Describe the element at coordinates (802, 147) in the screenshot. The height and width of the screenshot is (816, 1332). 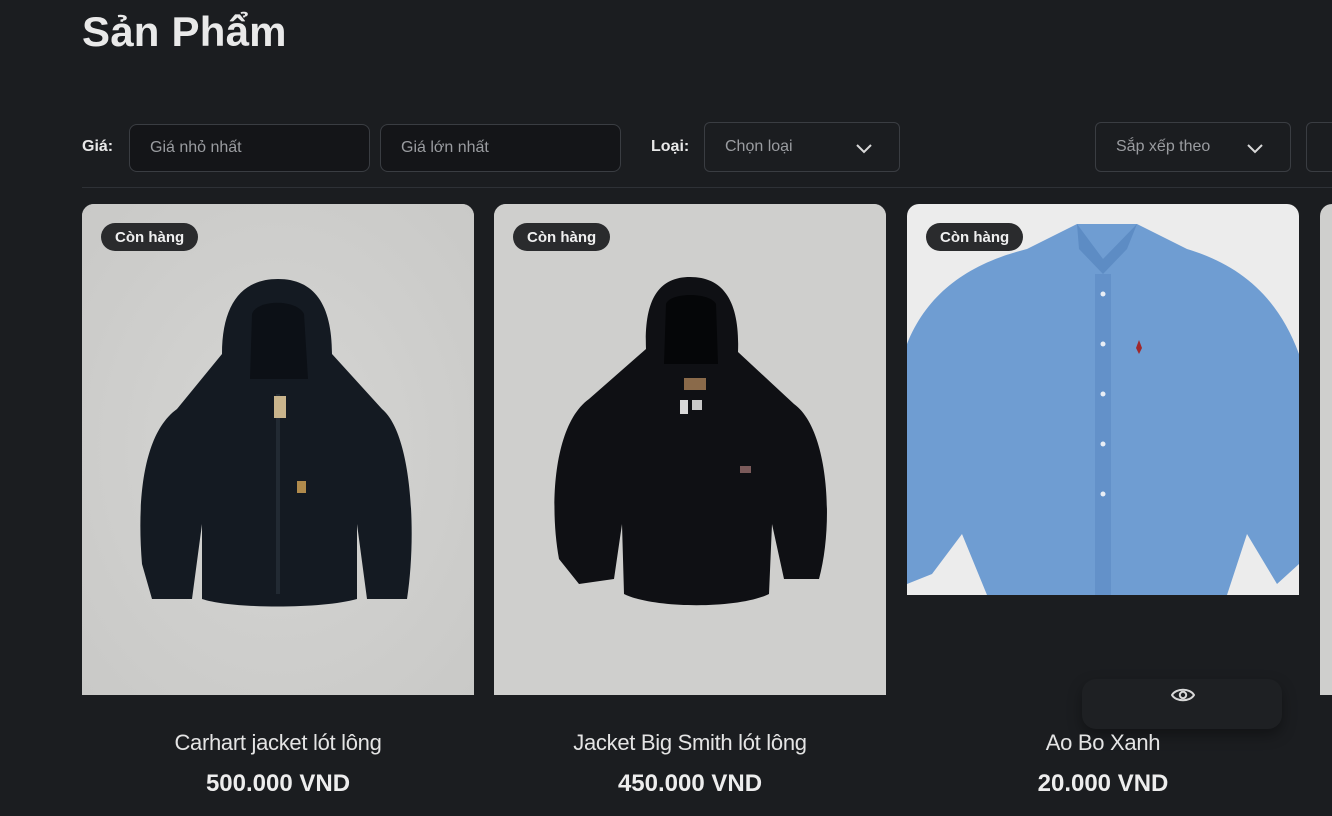
I see `category-select: Chọn loại` at that location.